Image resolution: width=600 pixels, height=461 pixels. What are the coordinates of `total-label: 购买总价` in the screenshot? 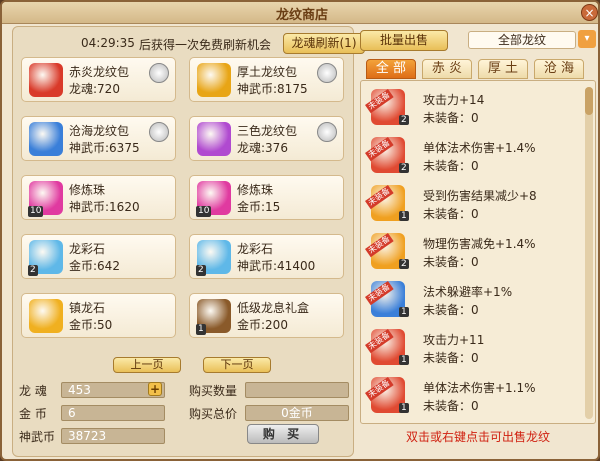 It's located at (213, 414).